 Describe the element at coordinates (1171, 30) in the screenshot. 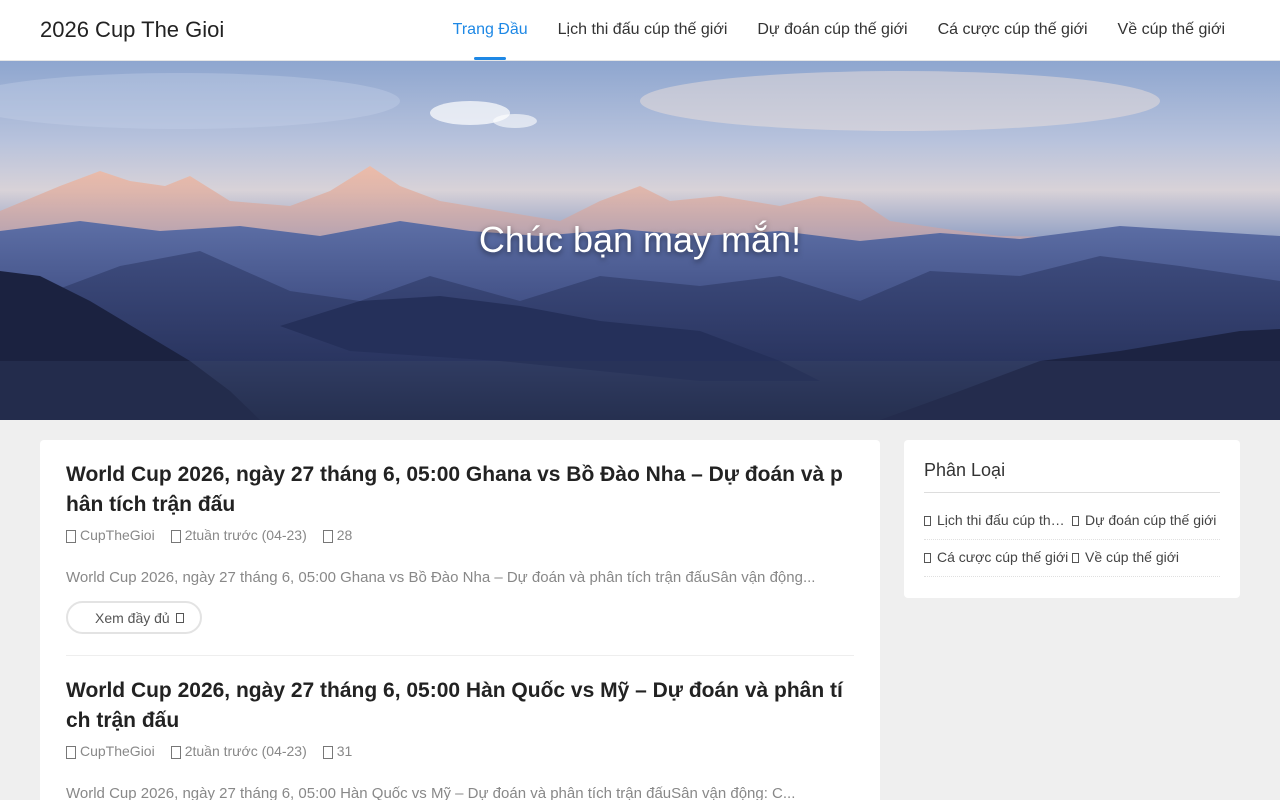

I see `nav-item-about: Về cúp thế giới` at that location.